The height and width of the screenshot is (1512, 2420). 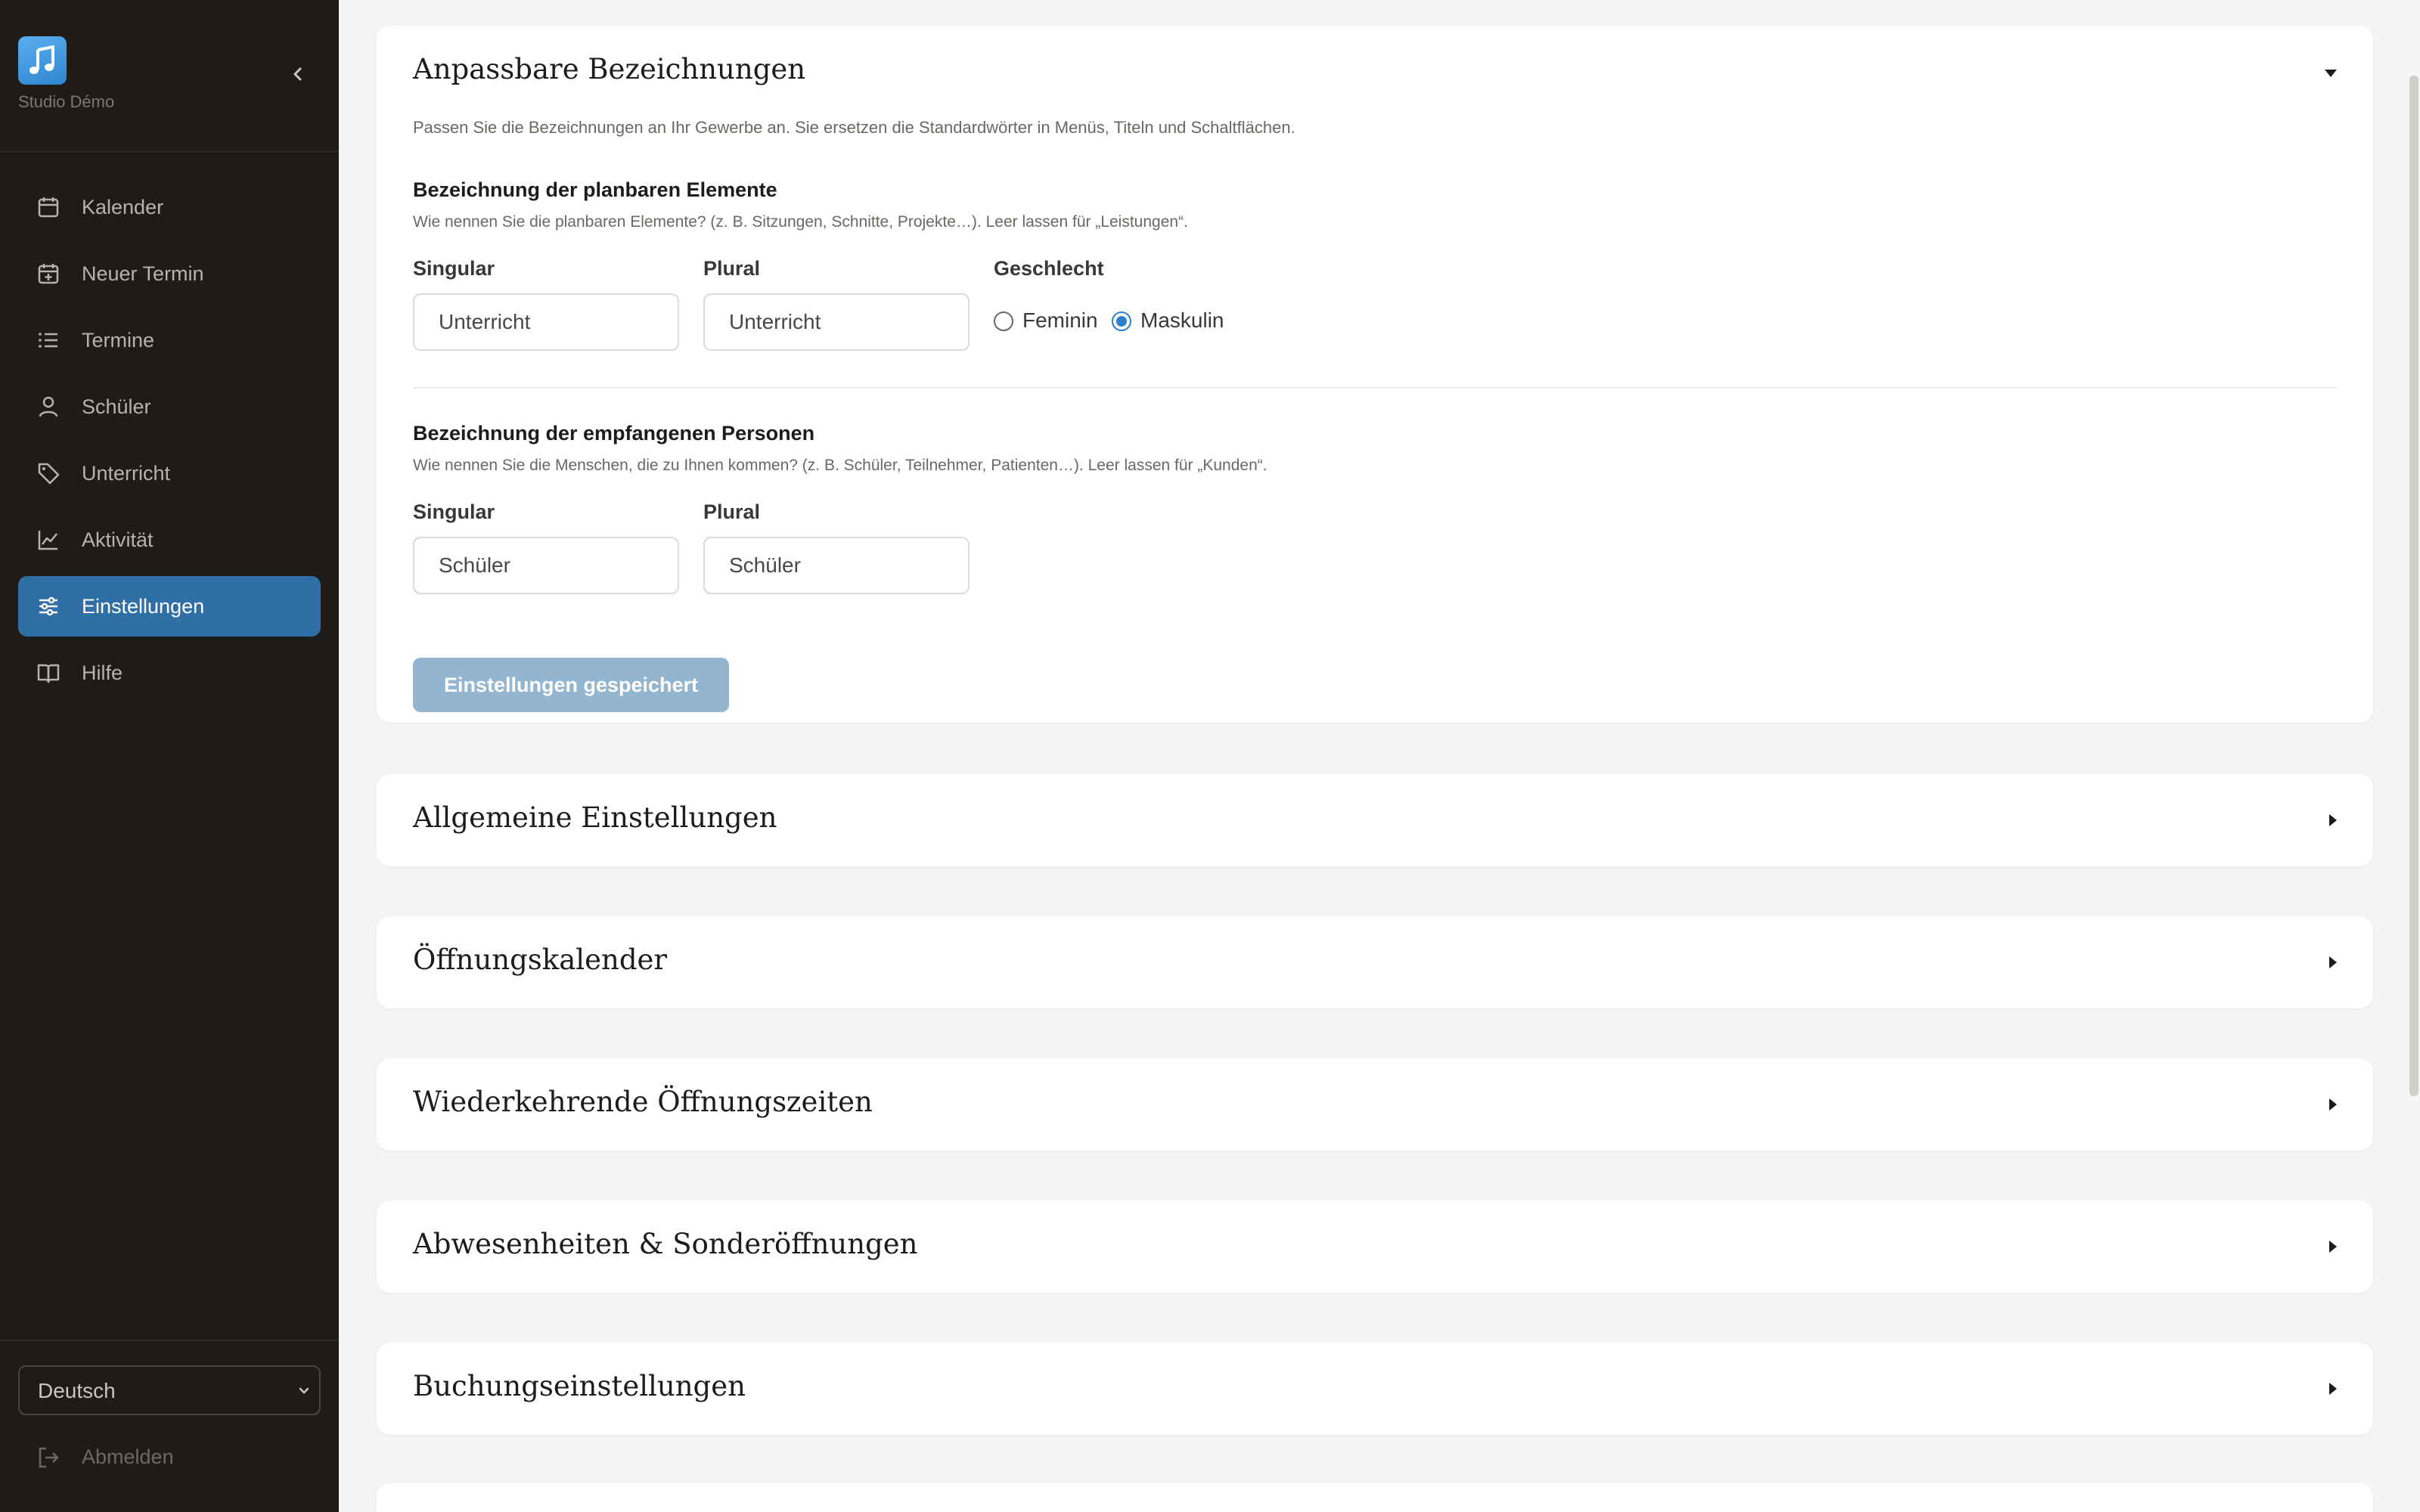 What do you see at coordinates (48, 606) in the screenshot?
I see `sliders-icon` at bounding box center [48, 606].